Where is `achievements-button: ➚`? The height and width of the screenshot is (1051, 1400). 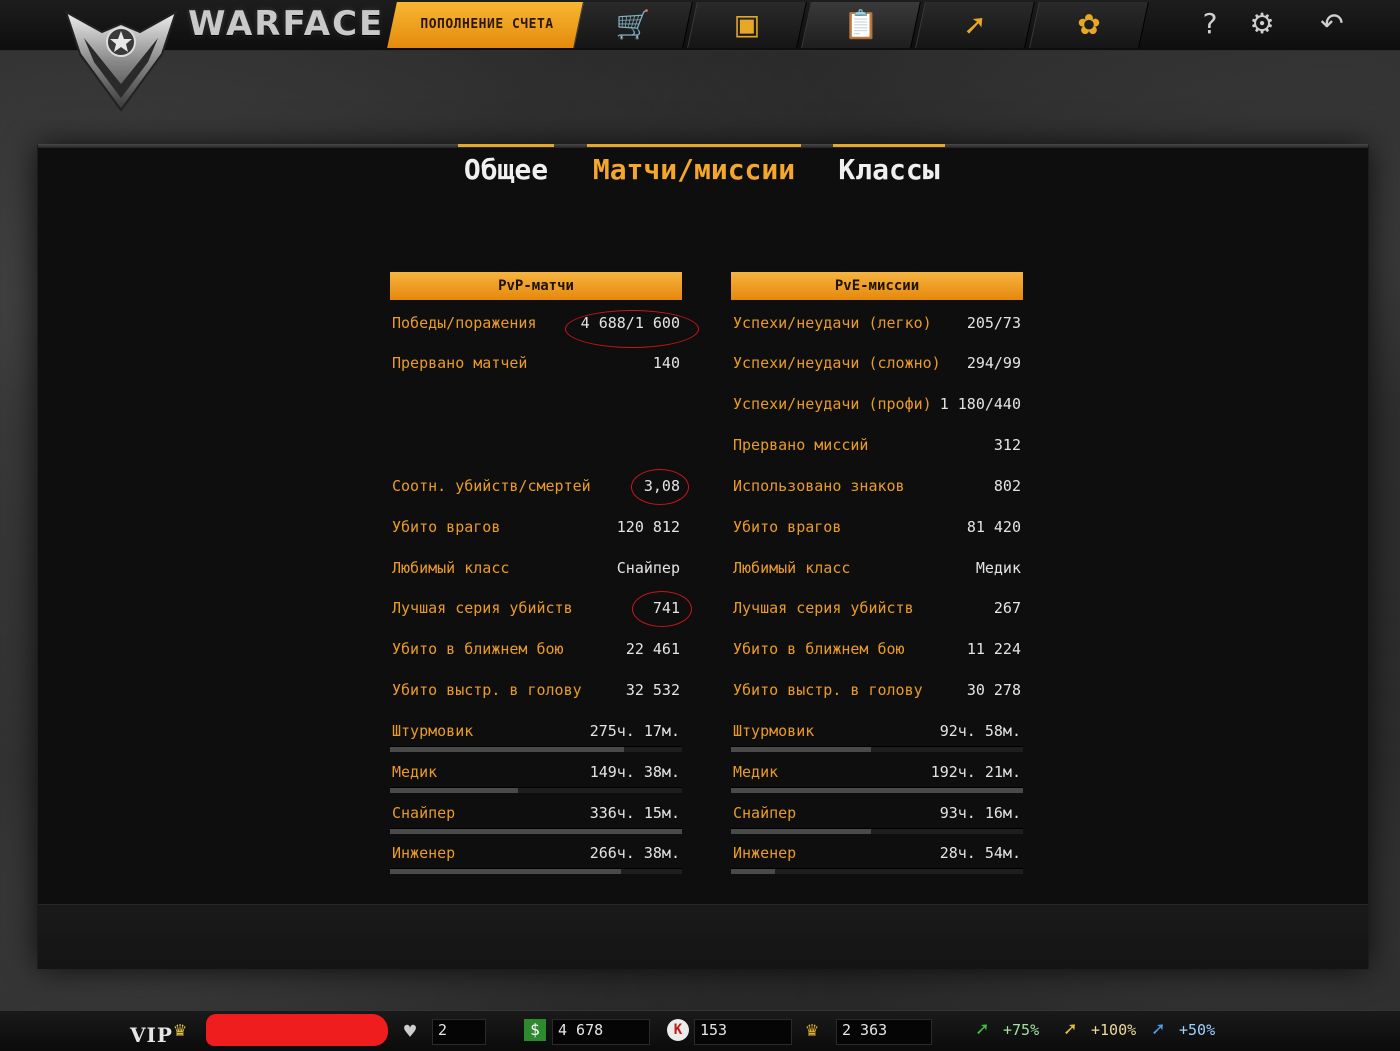
achievements-button: ➚ is located at coordinates (975, 25).